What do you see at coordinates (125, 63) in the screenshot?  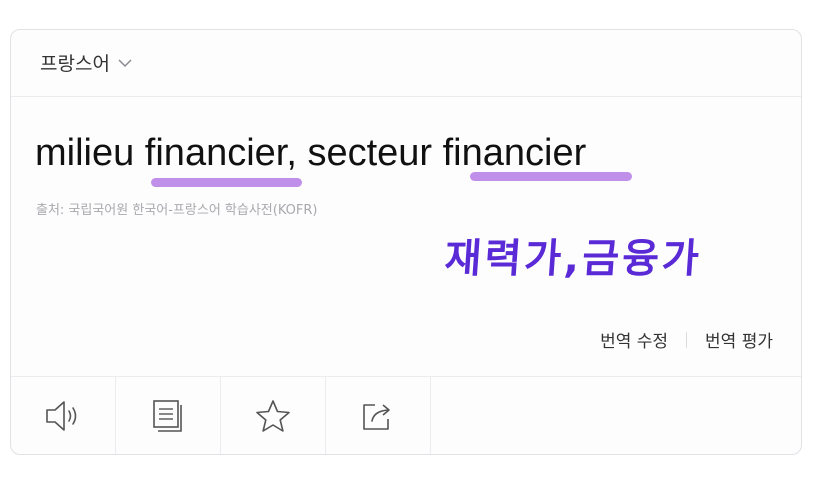 I see `chevron-down-icon` at bounding box center [125, 63].